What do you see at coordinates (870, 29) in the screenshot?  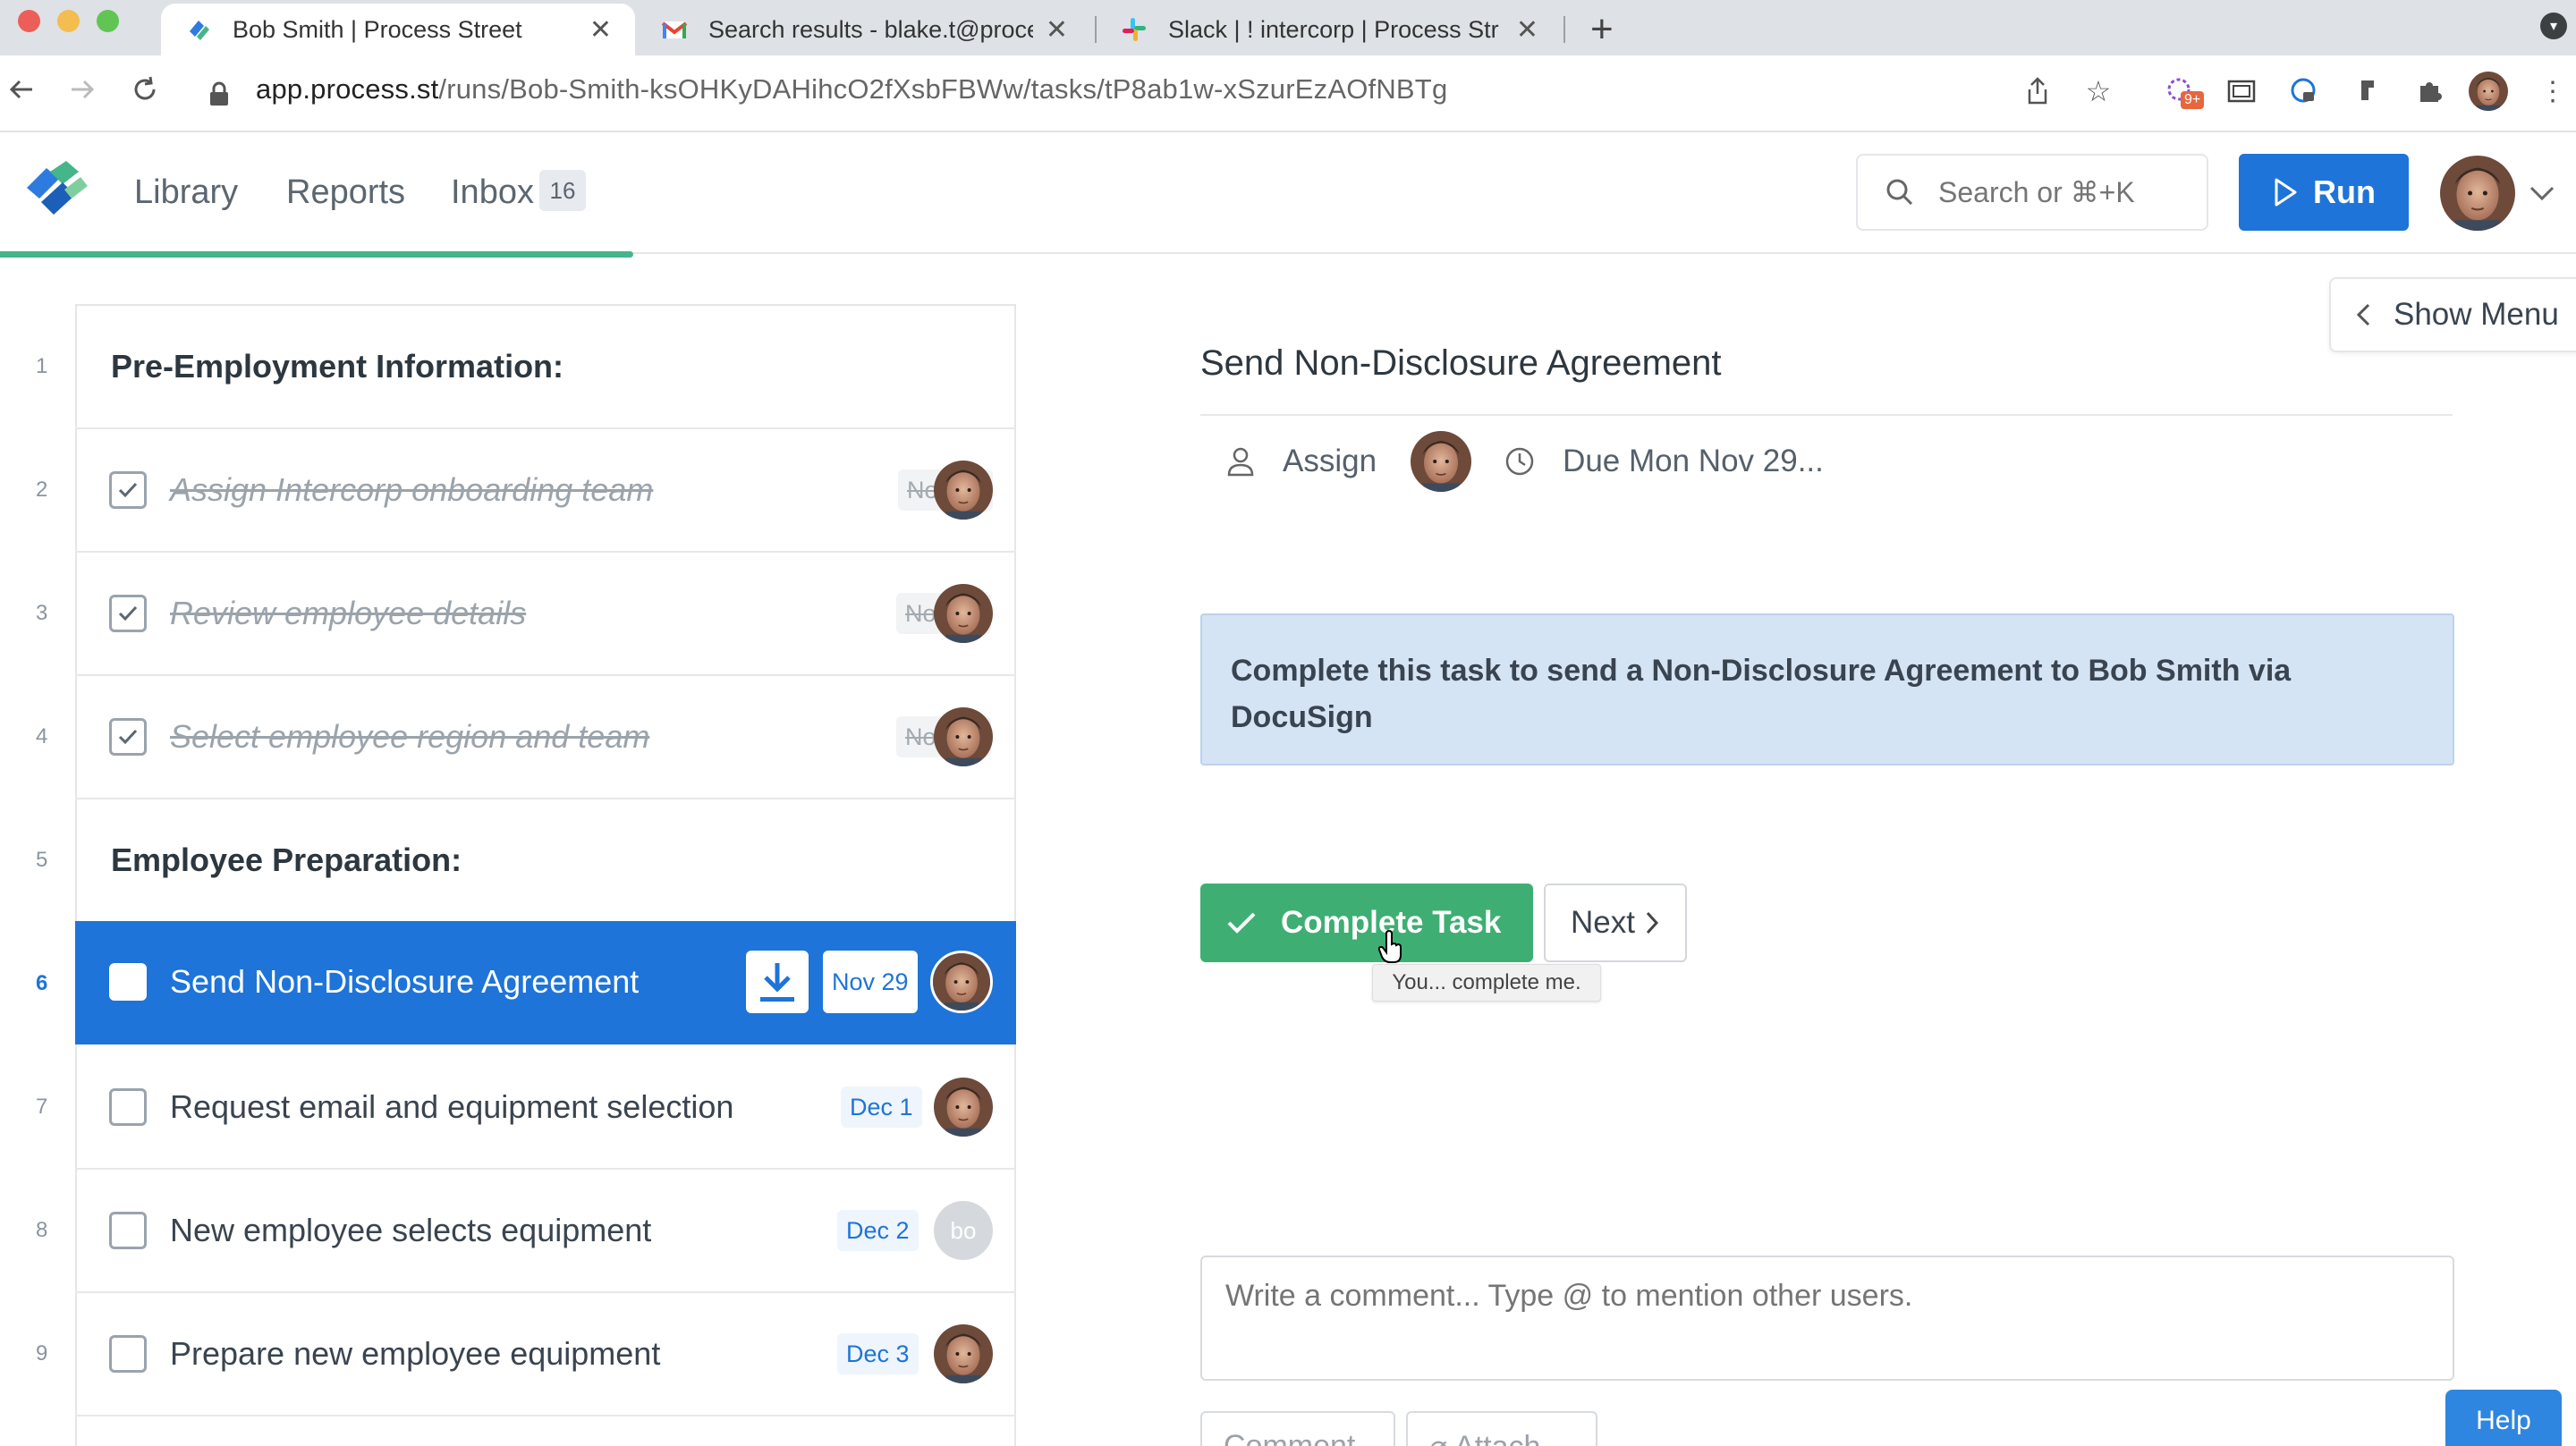 I see `tab-title: Search results - blake.t@proce` at bounding box center [870, 29].